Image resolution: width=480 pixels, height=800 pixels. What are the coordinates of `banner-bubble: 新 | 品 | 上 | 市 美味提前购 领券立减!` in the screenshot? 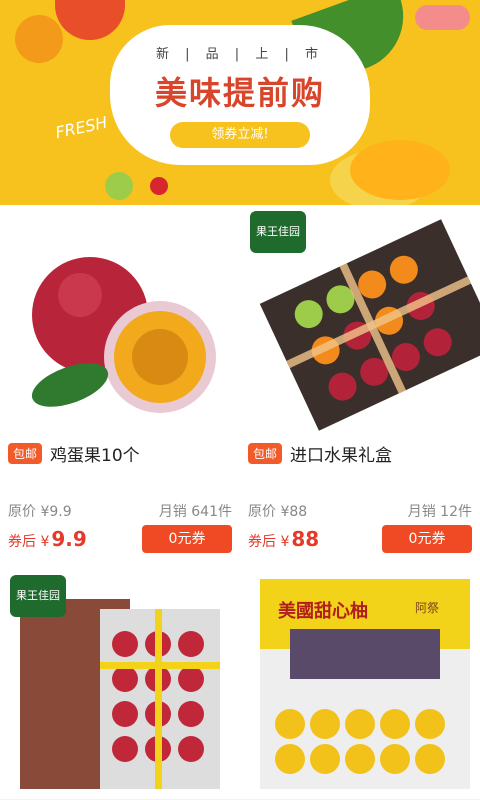 It's located at (240, 95).